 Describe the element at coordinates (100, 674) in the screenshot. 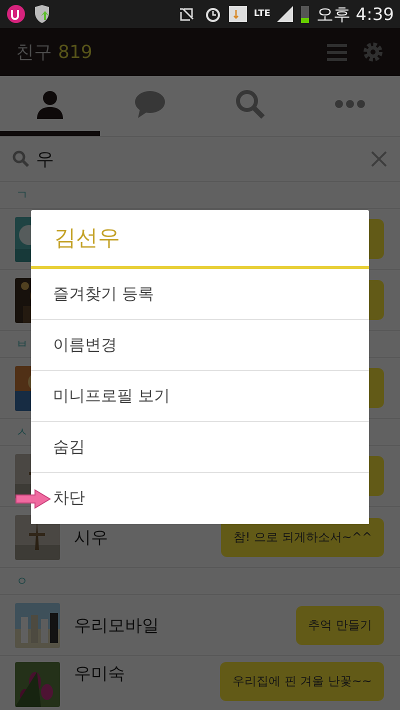

I see `friend-name: 우미숙` at that location.